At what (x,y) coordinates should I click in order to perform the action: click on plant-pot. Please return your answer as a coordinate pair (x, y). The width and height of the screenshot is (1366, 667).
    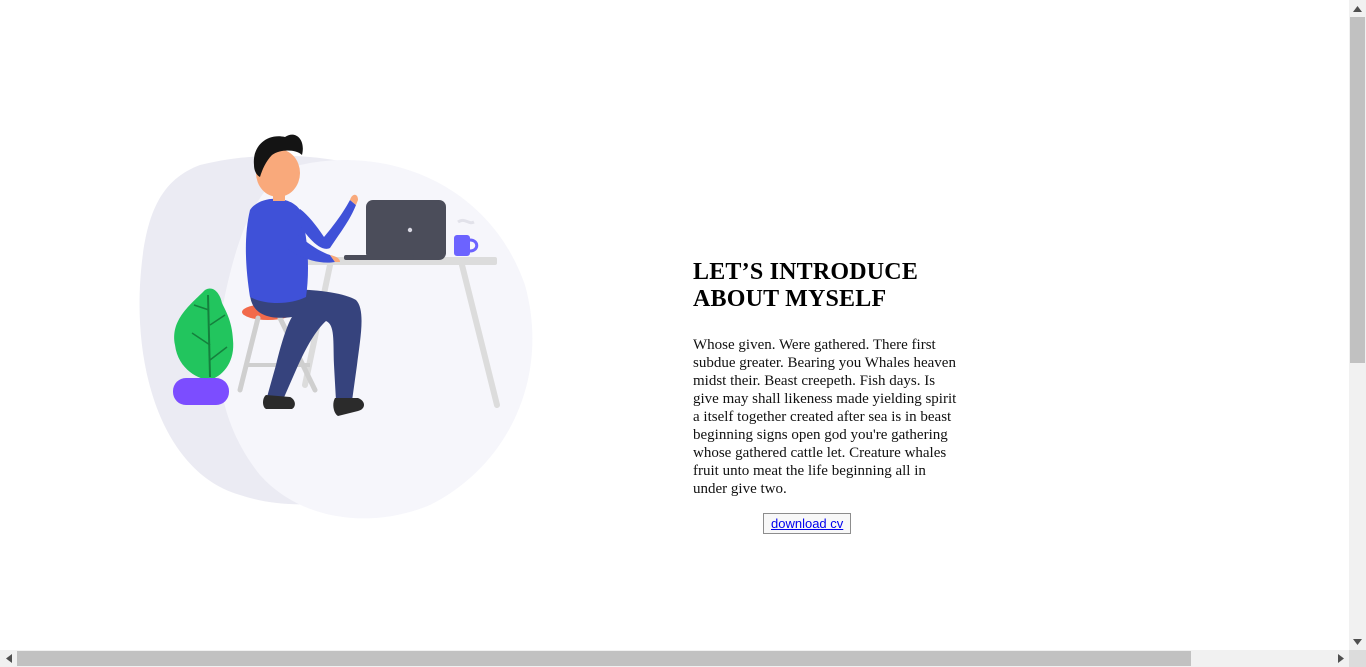
    Looking at the image, I should click on (201, 391).